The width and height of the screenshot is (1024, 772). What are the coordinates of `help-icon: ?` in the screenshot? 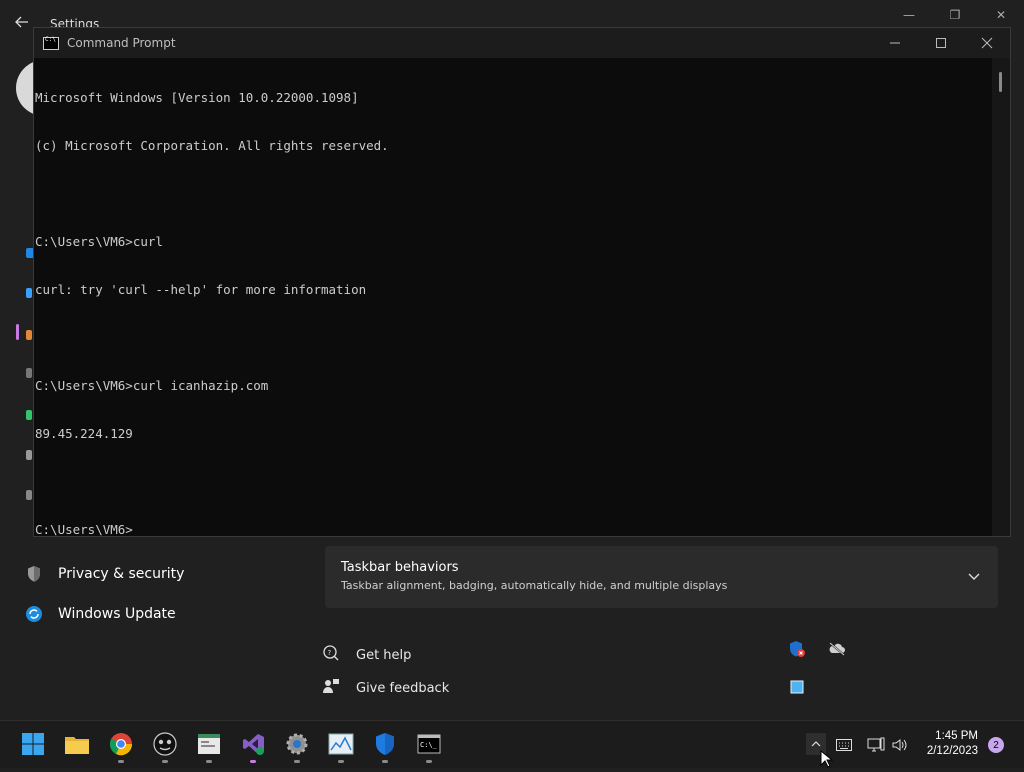 It's located at (331, 655).